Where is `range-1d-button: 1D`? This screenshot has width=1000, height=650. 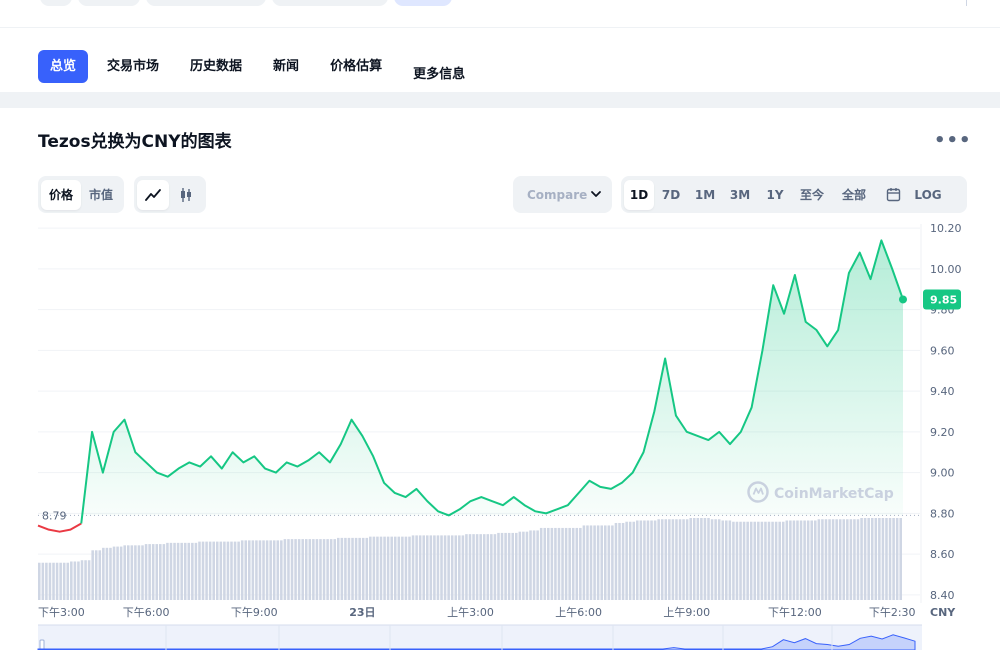
range-1d-button: 1D is located at coordinates (639, 194).